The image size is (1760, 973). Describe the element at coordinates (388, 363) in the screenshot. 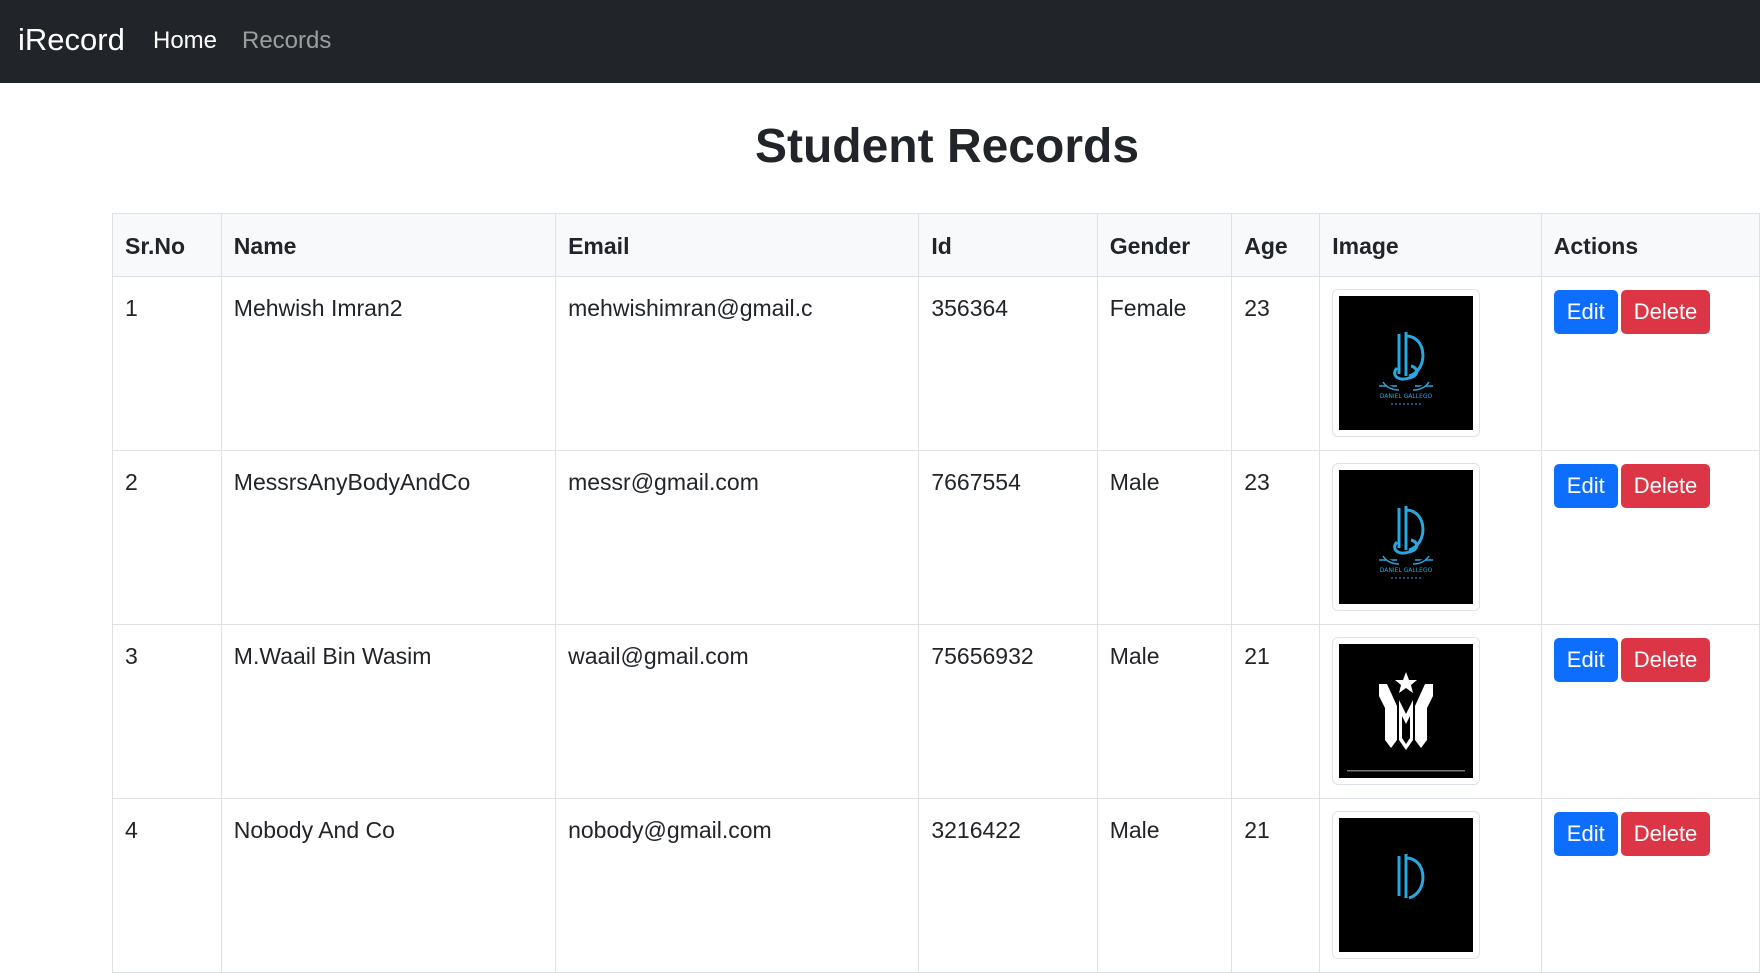

I see `cell-name: Mehwish Imran2` at that location.